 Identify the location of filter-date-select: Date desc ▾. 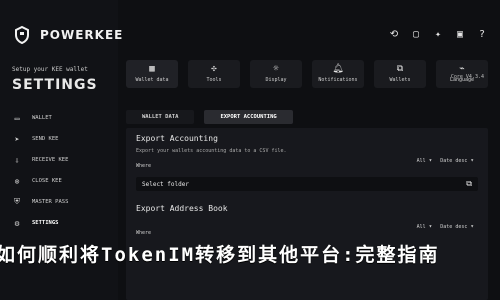
(457, 160).